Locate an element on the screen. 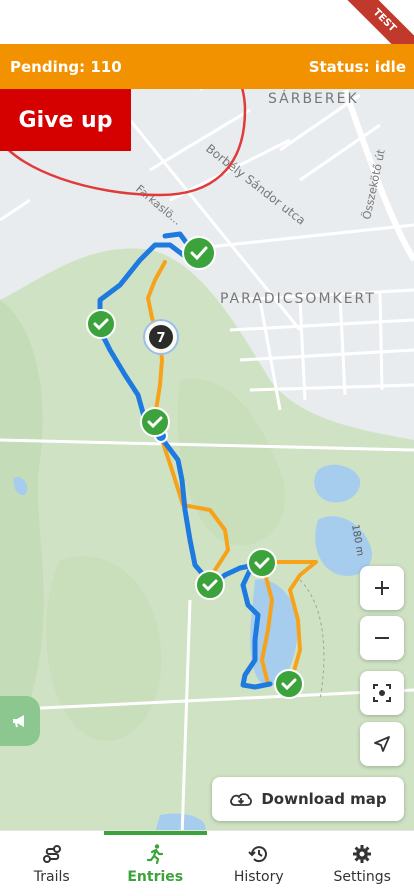 This screenshot has height=896, width=414. cluster-marker: 7 is located at coordinates (161, 337).